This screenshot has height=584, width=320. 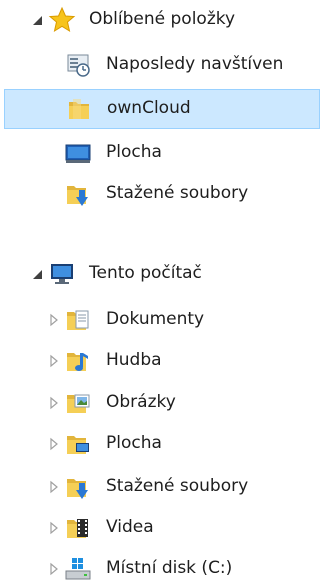 I want to click on nav-item-label: Hudba, so click(x=134, y=360).